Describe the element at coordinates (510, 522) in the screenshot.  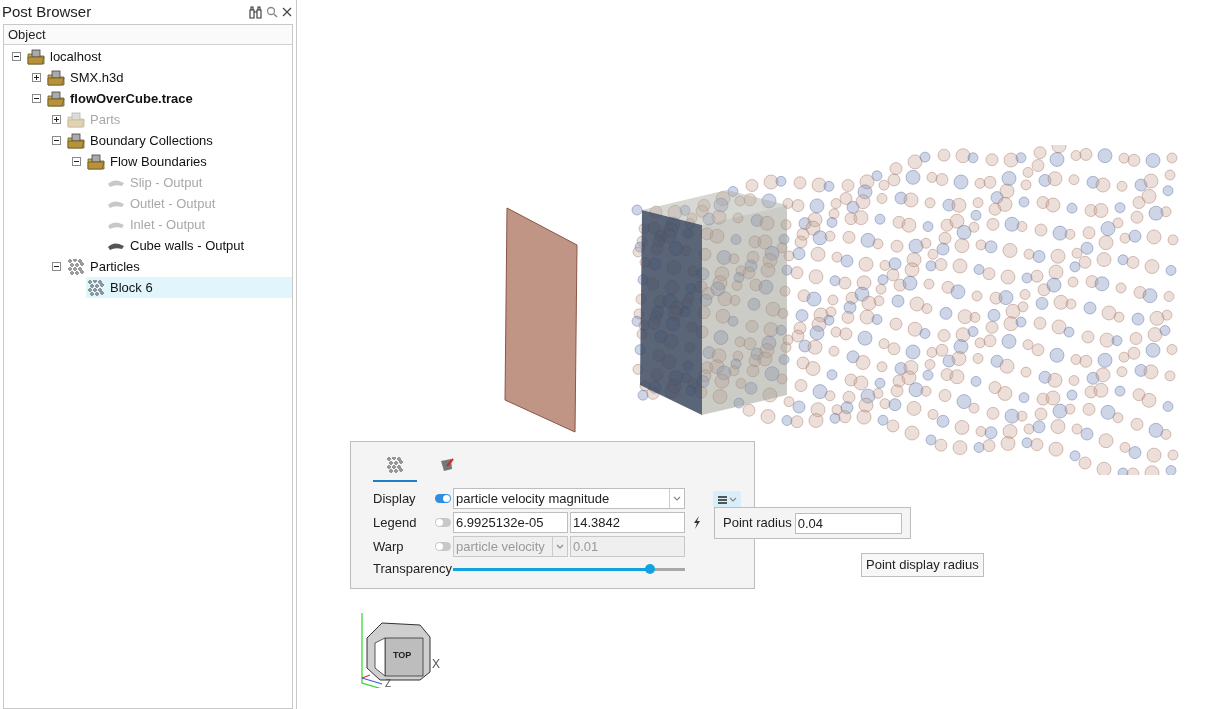
I see `legend-min-field: 6.9925132e-05` at that location.